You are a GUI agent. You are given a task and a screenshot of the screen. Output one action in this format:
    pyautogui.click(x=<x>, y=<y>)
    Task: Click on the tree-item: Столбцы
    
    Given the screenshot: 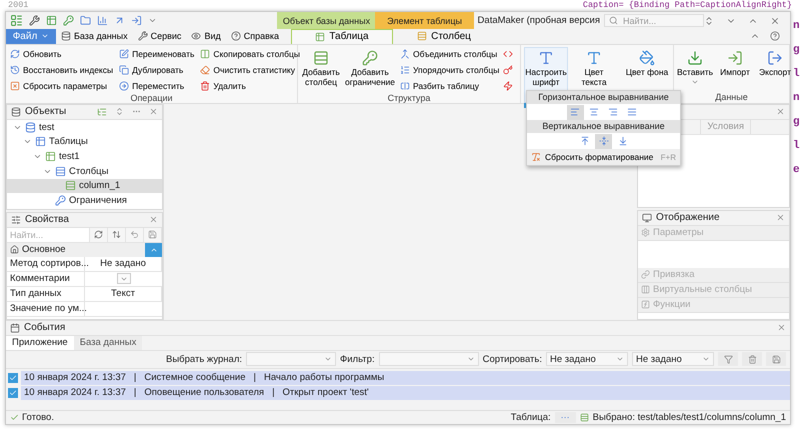 What is the action you would take?
    pyautogui.click(x=84, y=171)
    